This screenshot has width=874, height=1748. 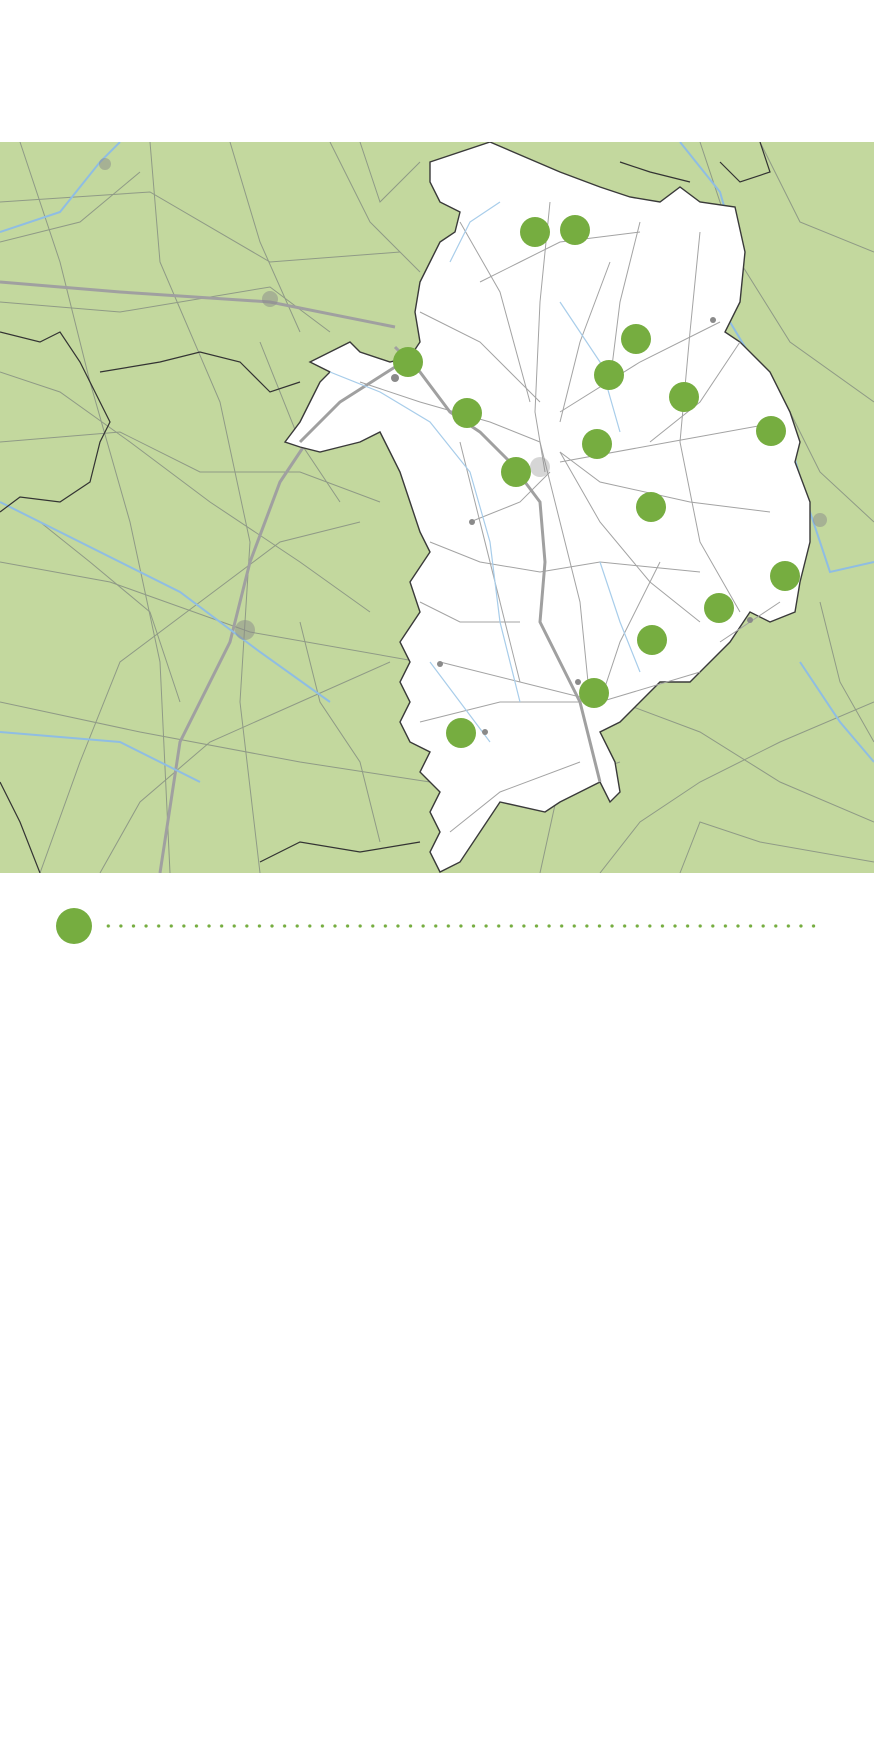 I want to click on town-east, so click(x=820, y=520).